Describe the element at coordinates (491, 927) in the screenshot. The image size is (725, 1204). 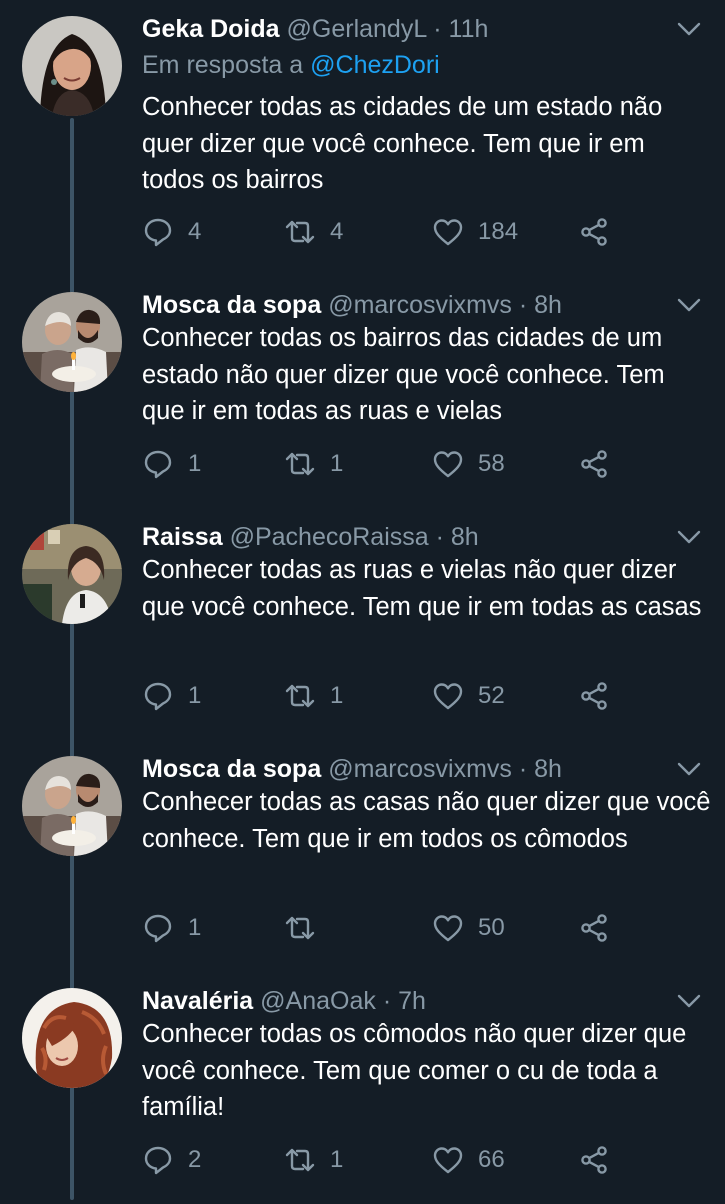
I see `like-count: 50` at that location.